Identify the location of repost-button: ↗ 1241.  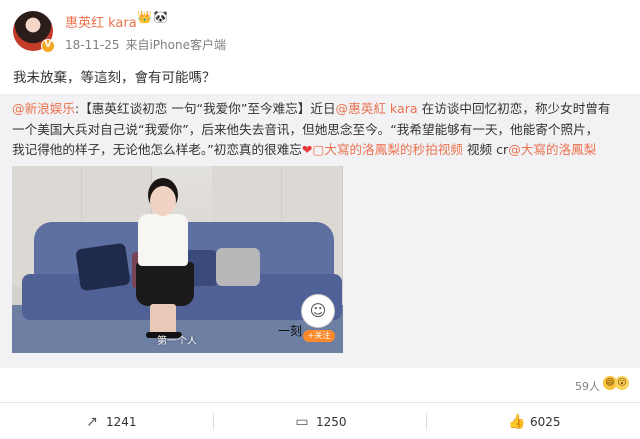
(110, 421).